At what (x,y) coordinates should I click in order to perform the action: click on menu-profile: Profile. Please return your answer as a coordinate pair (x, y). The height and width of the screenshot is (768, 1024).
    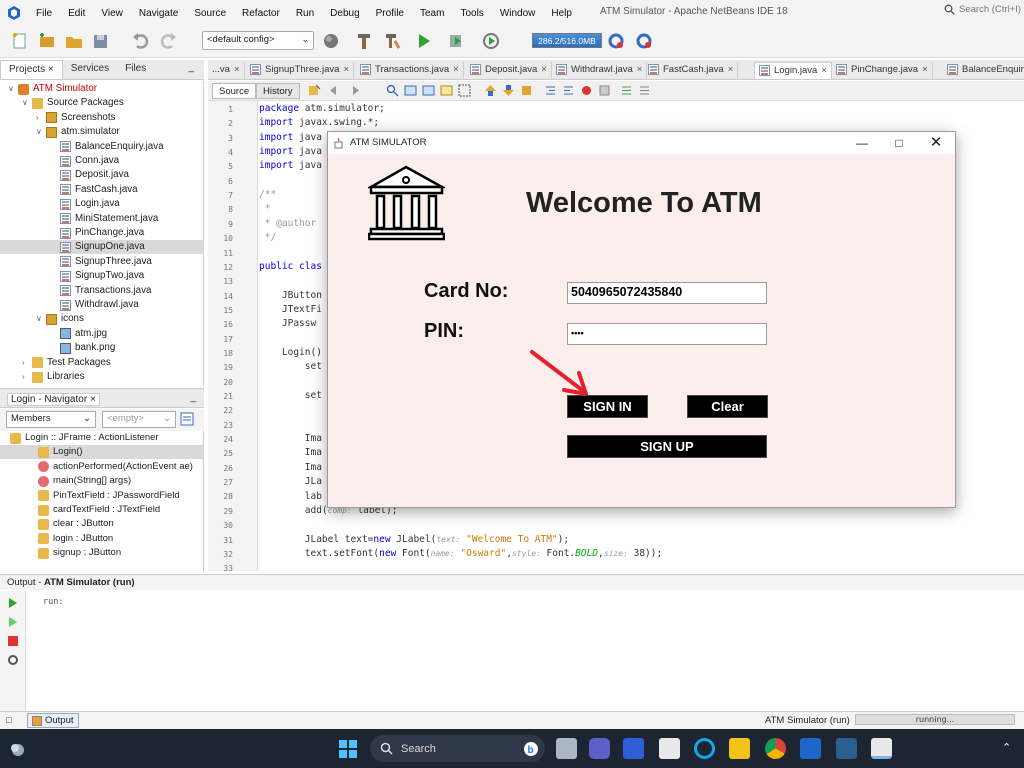
    Looking at the image, I should click on (390, 13).